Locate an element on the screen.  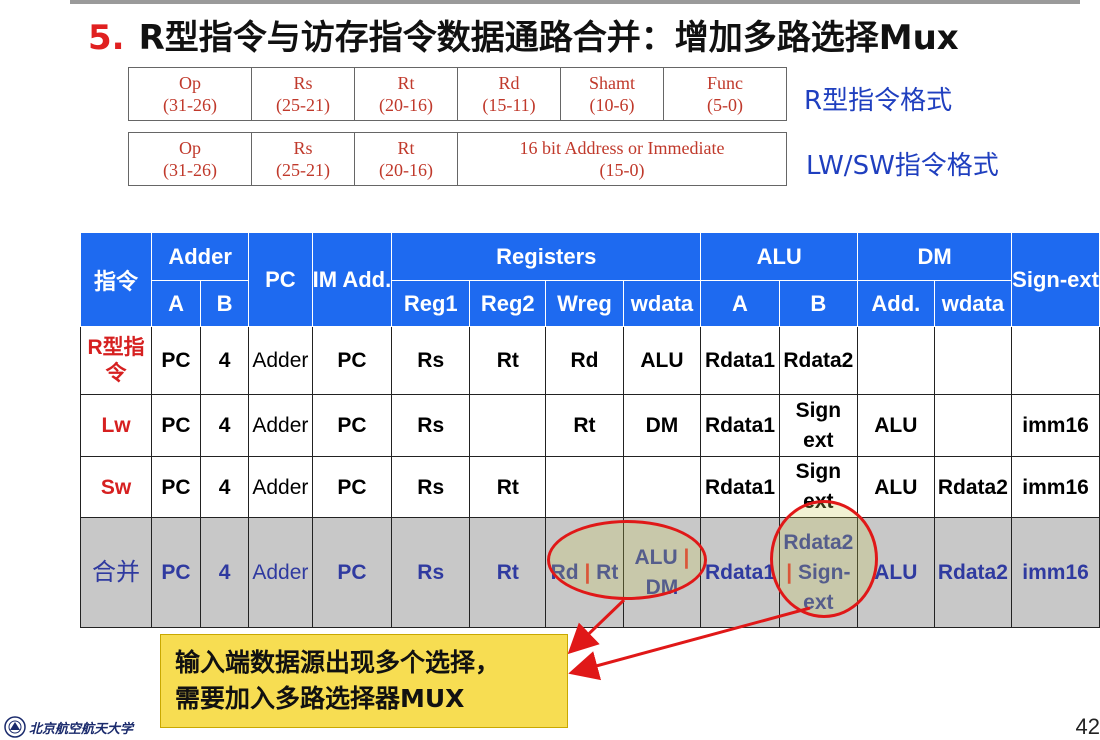
note-line-1: 输入端数据源出现多个选择， is located at coordinates (338, 662).